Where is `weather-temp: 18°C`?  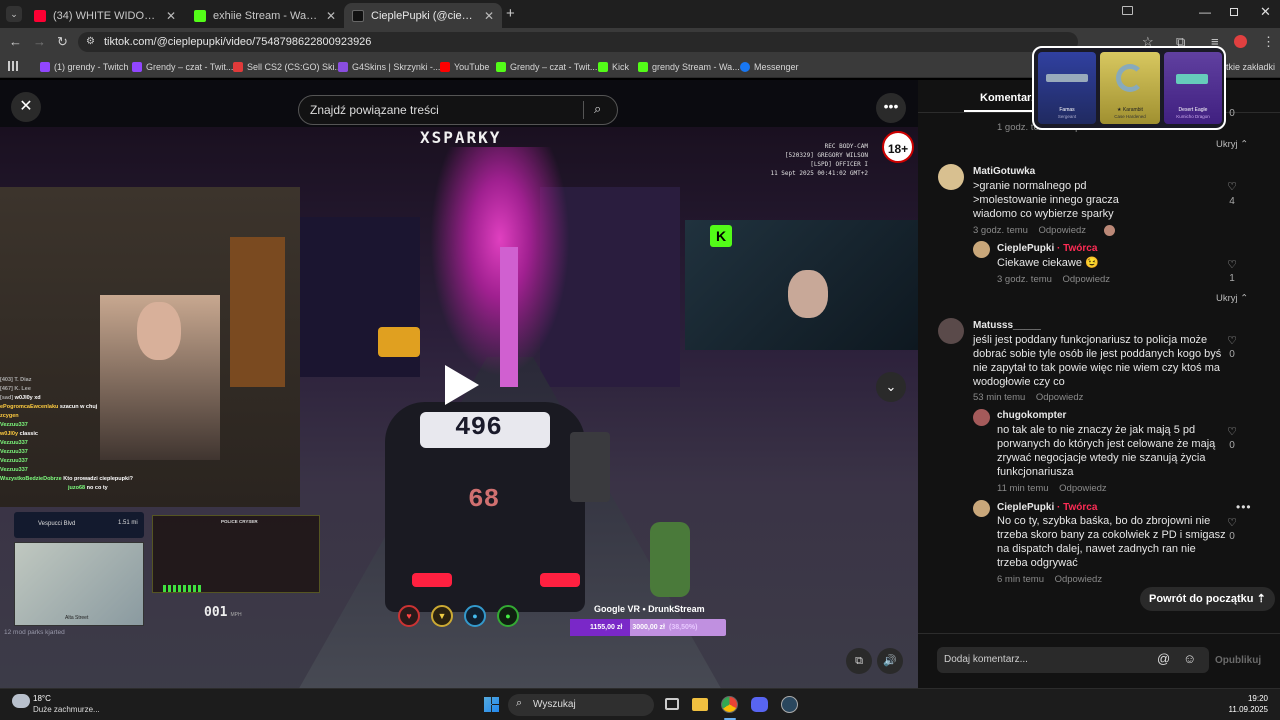 weather-temp: 18°C is located at coordinates (42, 698).